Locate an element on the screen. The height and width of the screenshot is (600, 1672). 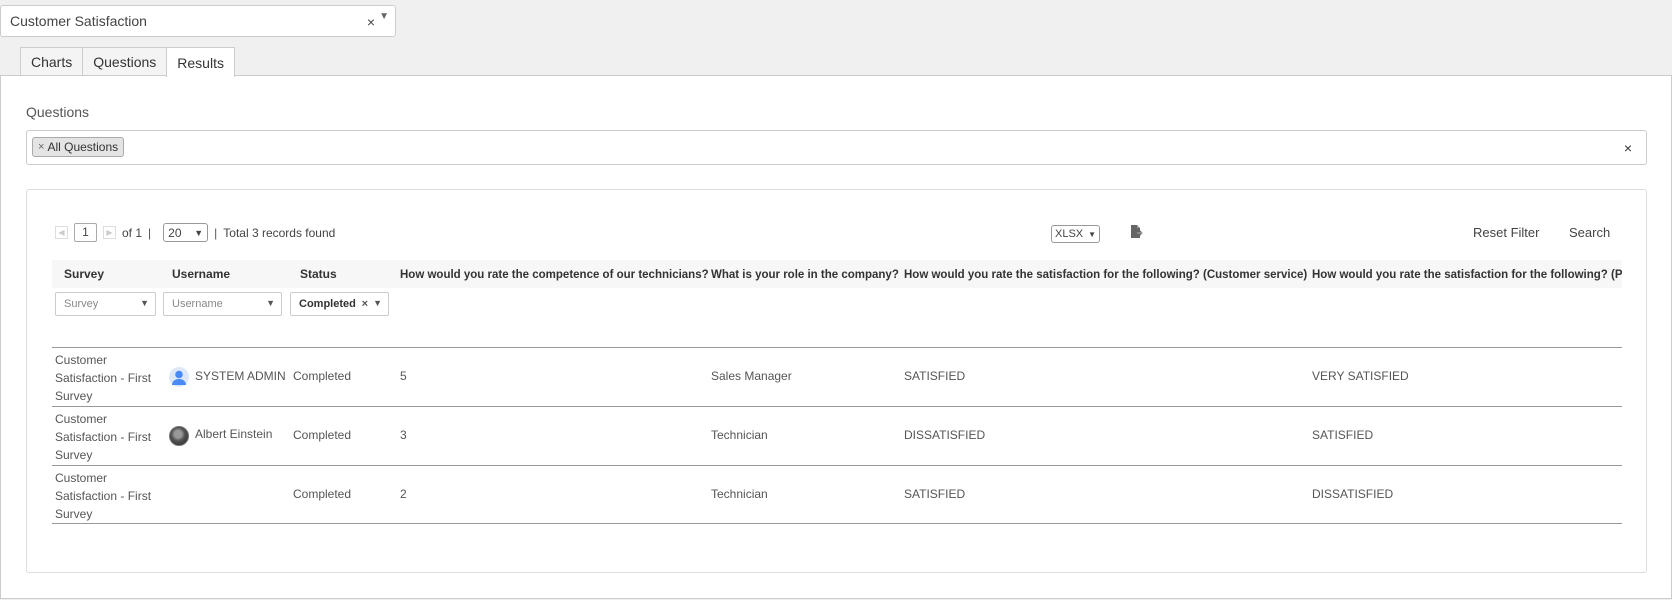
question-tag: × All Questions is located at coordinates (78, 147).